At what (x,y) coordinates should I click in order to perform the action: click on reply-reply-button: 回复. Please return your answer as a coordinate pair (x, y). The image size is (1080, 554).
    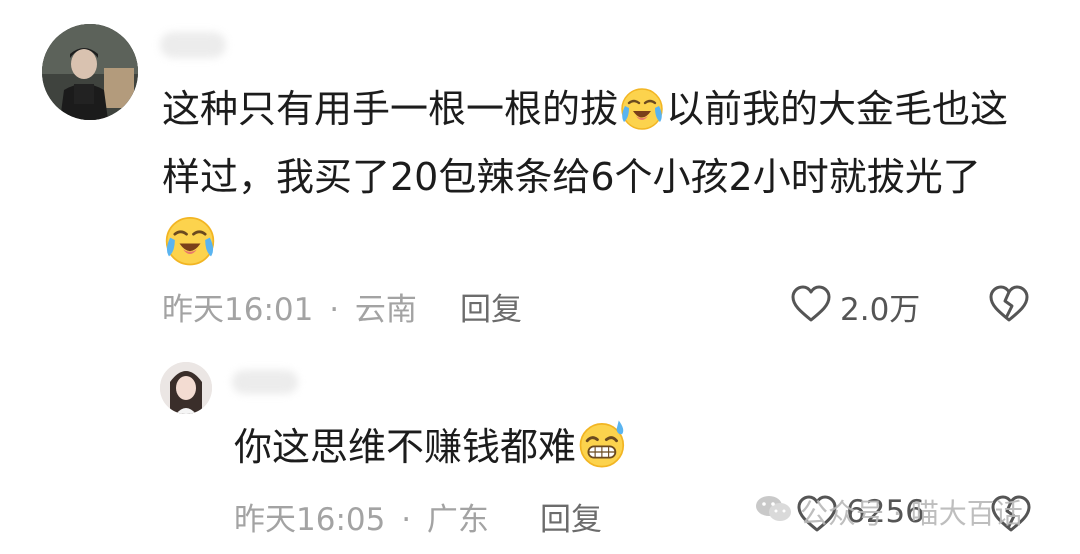
    Looking at the image, I should click on (571, 516).